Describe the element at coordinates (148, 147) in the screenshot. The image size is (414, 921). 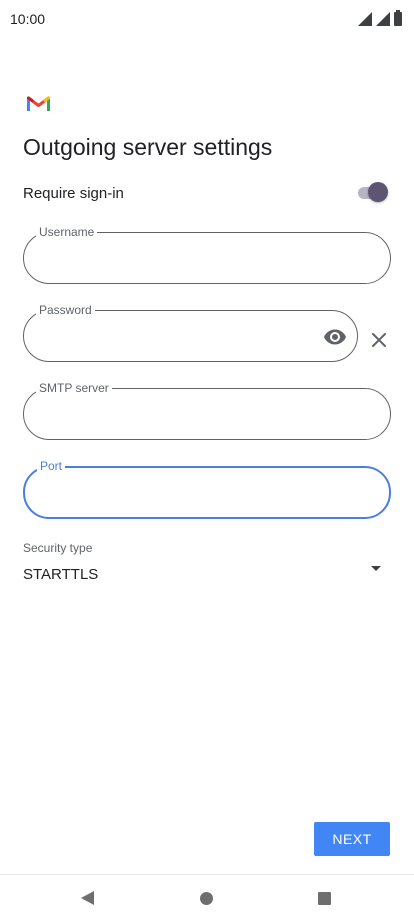
I see `page-title: Outgoing server settings` at that location.